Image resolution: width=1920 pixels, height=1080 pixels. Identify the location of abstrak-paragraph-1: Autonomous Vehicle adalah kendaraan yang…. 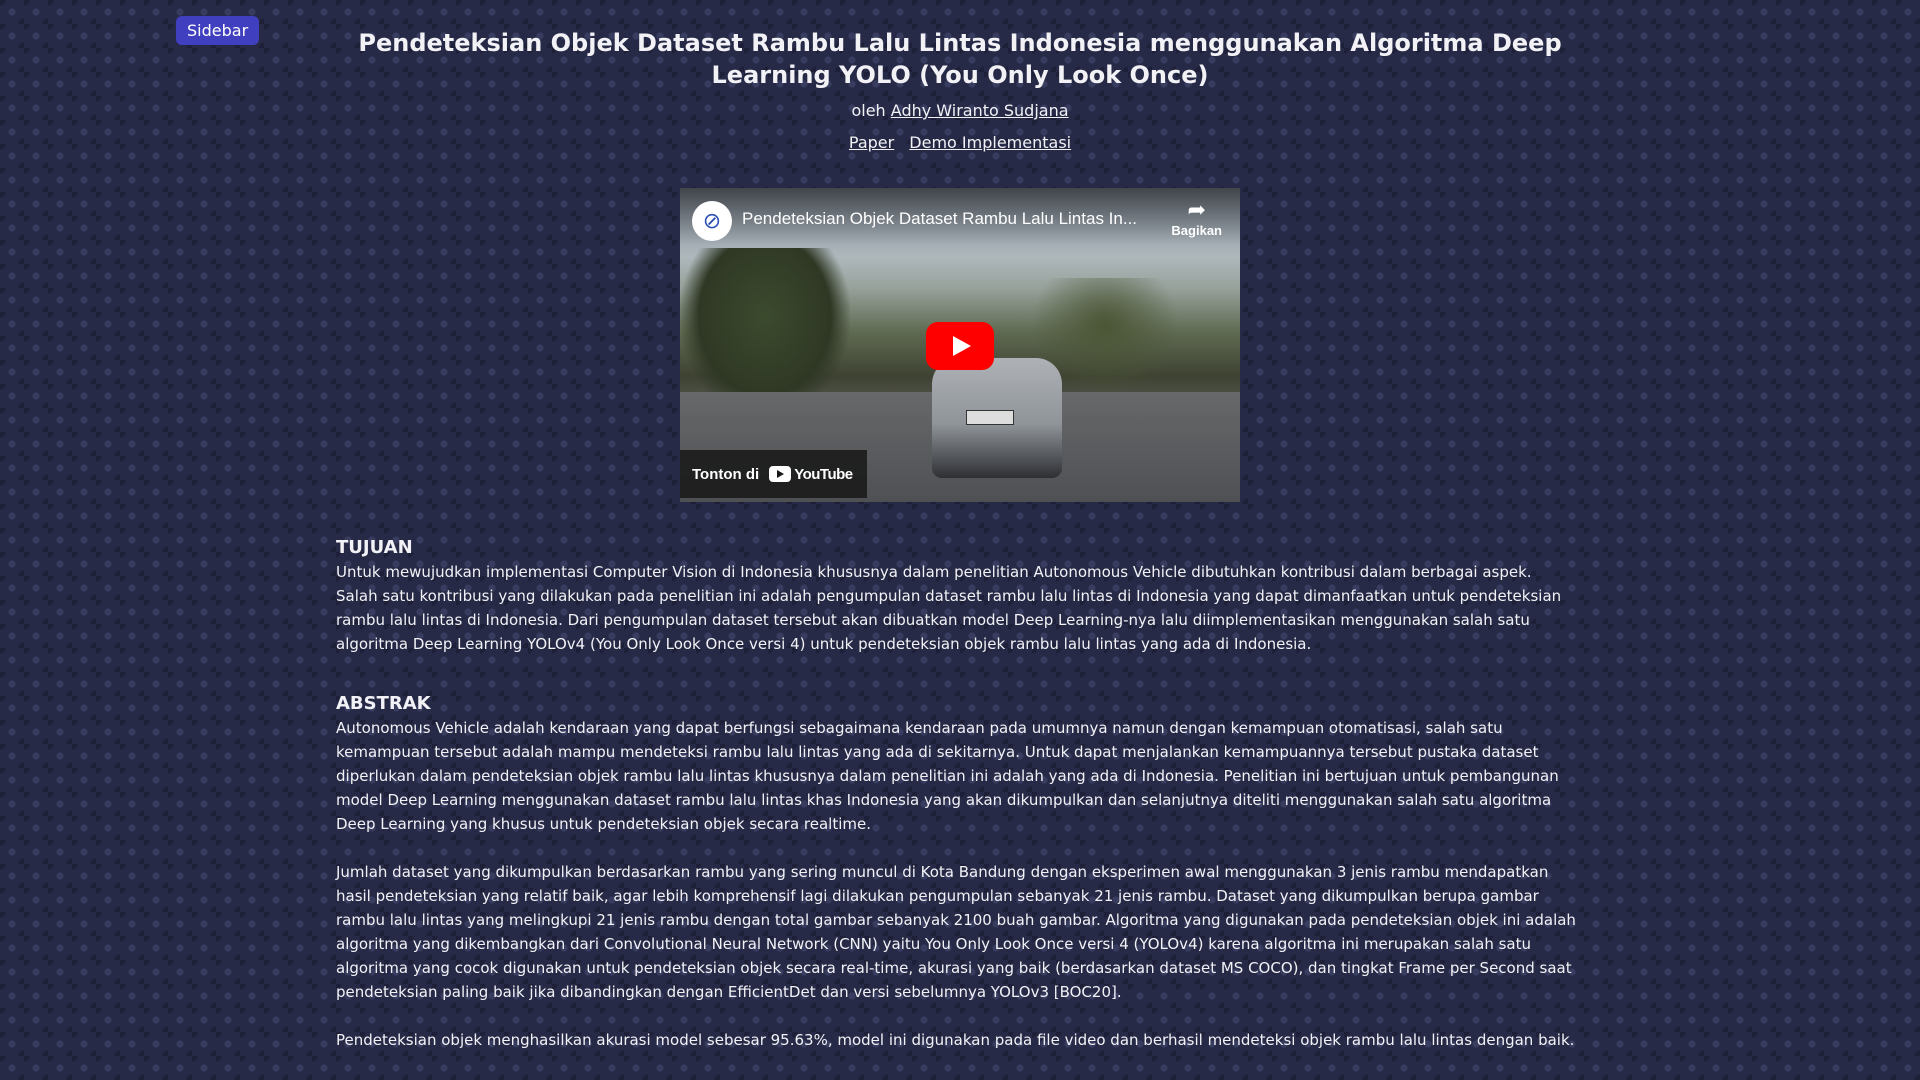
(947, 776).